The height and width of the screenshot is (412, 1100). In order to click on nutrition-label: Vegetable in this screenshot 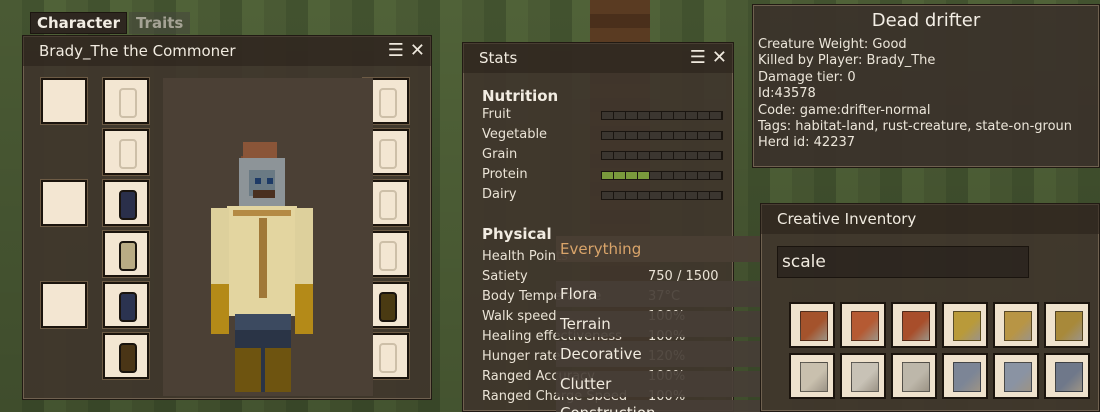, I will do `click(515, 134)`.